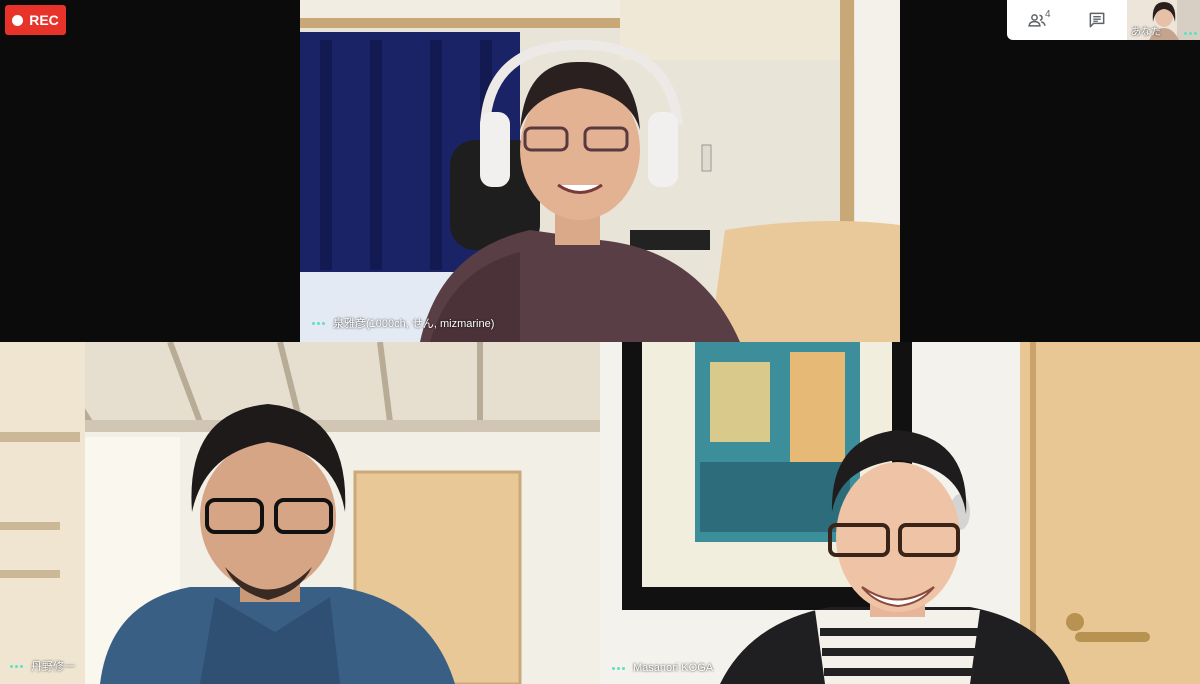  I want to click on participants-button: 4, so click(1037, 20).